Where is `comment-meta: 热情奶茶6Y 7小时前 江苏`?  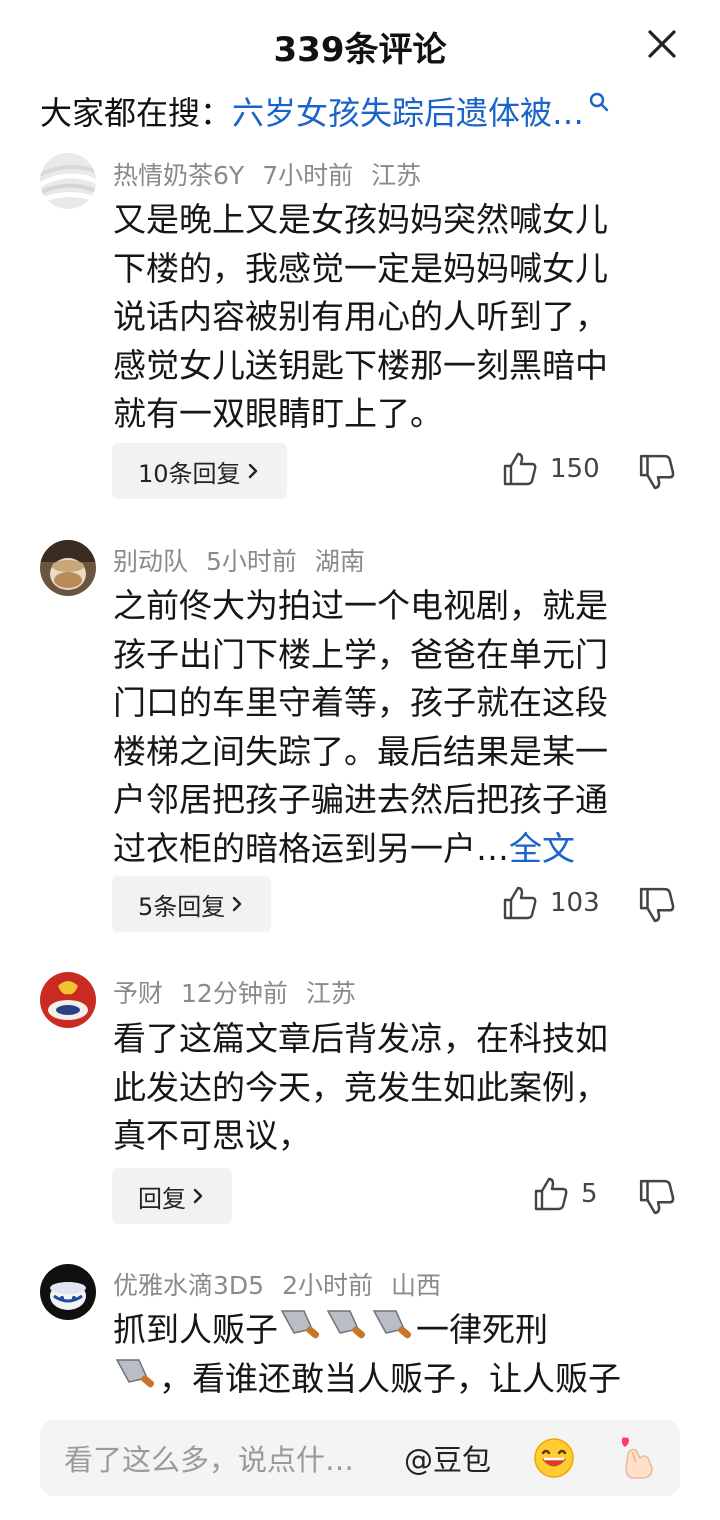 comment-meta: 热情奶茶6Y 7小时前 江苏 is located at coordinates (276, 174).